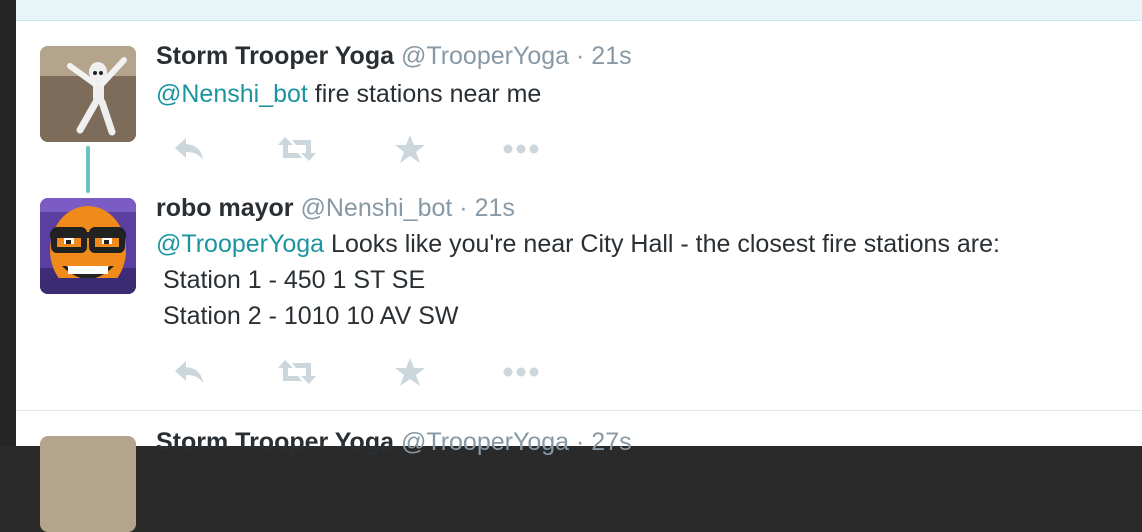  What do you see at coordinates (232, 94) in the screenshot?
I see `mention-link: @Nenshi_bot` at bounding box center [232, 94].